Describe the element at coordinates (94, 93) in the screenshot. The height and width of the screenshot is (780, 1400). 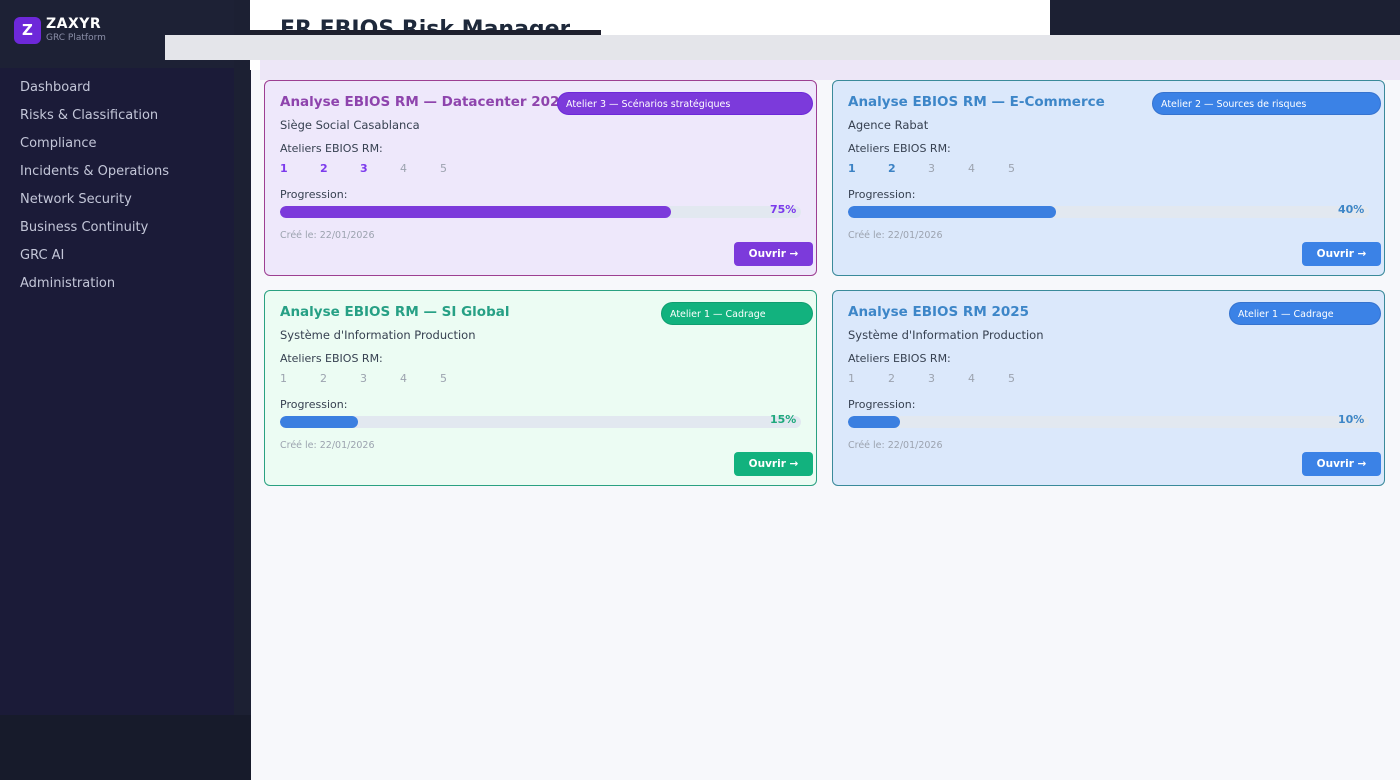
I see `sidebar-item-dashboard: Dashboard` at that location.